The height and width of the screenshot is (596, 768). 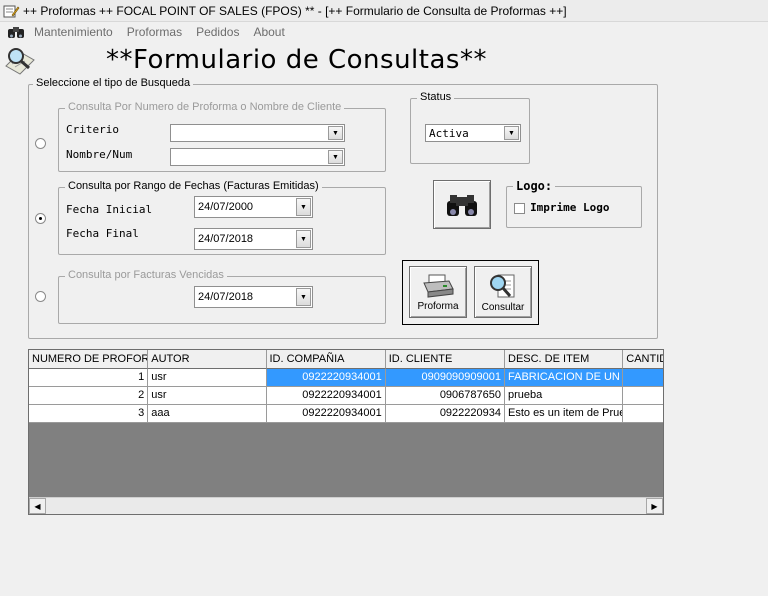 What do you see at coordinates (92, 129) in the screenshot?
I see `criterio-label: Criterio` at bounding box center [92, 129].